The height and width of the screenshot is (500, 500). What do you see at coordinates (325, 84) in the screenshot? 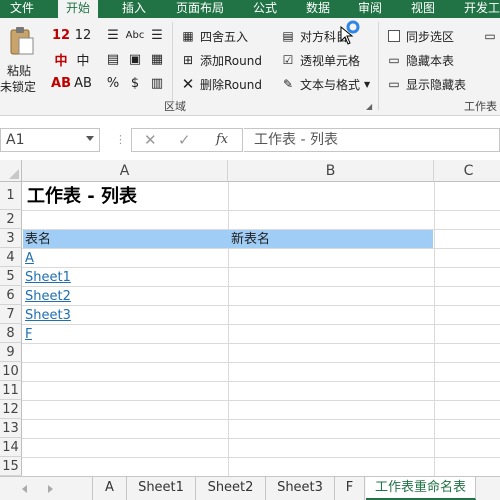
I see `text-format-button: ✎ 文本与格式 ▼` at bounding box center [325, 84].